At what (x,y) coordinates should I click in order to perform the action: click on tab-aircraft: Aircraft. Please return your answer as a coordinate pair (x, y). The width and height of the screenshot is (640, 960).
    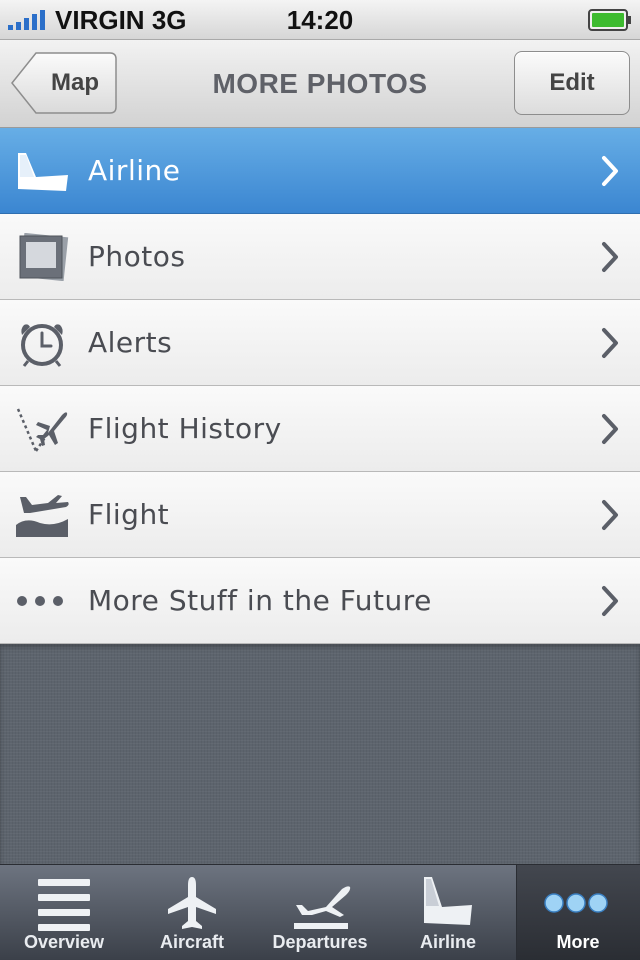
    Looking at the image, I should click on (192, 912).